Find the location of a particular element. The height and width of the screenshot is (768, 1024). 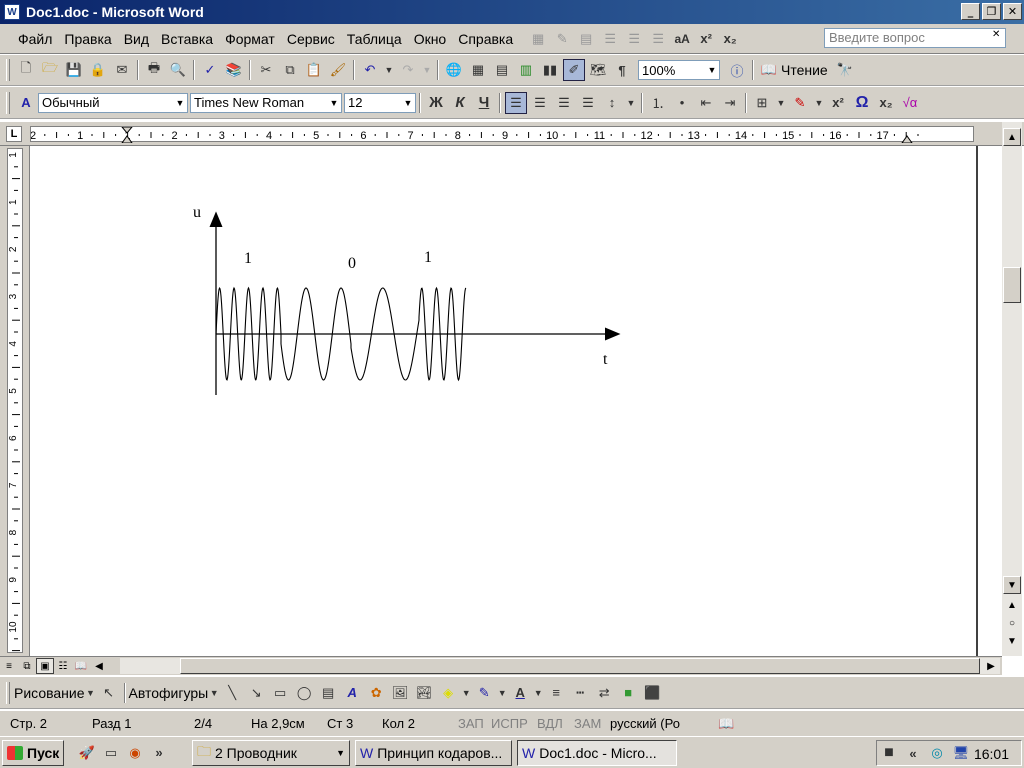

spelling-status-icon: 📖 is located at coordinates (726, 724).